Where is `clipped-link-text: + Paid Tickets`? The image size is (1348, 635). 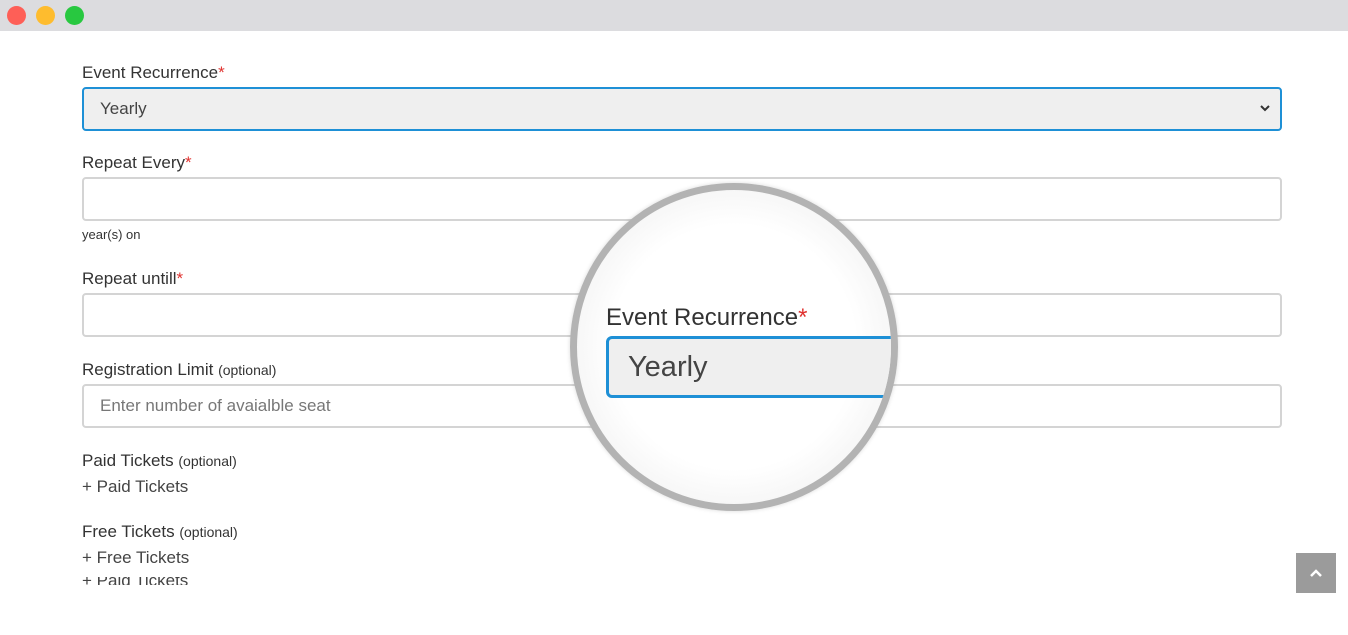 clipped-link-text: + Paid Tickets is located at coordinates (135, 581).